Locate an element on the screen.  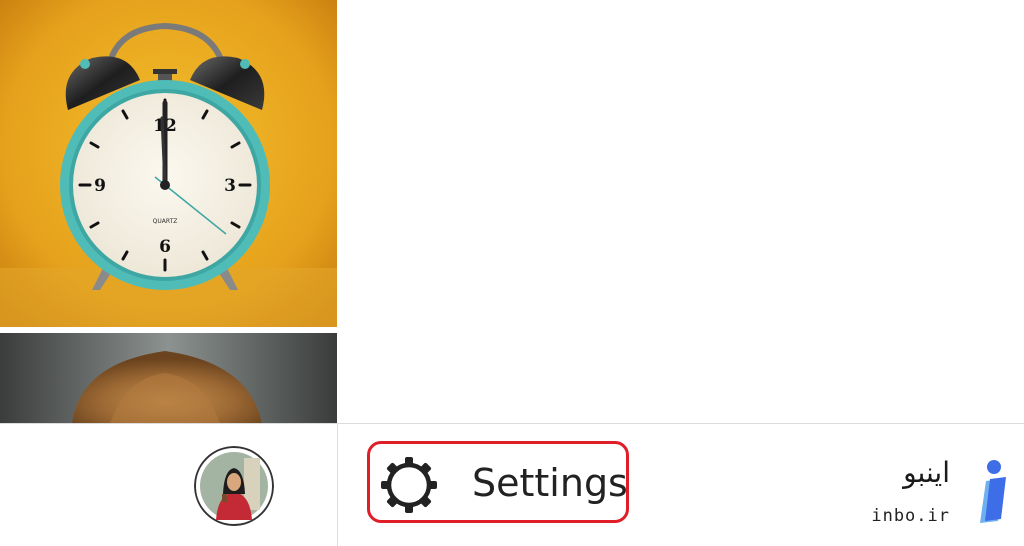
avatar is located at coordinates (234, 486).